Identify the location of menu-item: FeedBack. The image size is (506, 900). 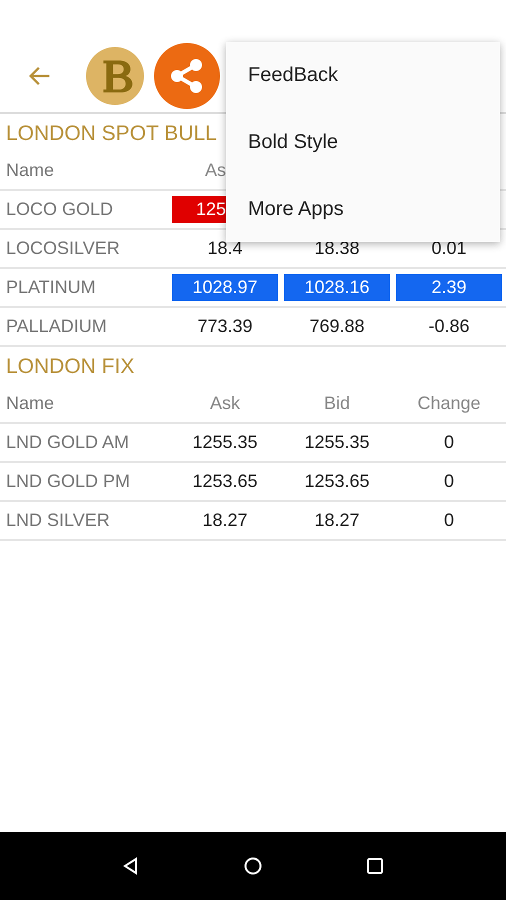
(363, 75).